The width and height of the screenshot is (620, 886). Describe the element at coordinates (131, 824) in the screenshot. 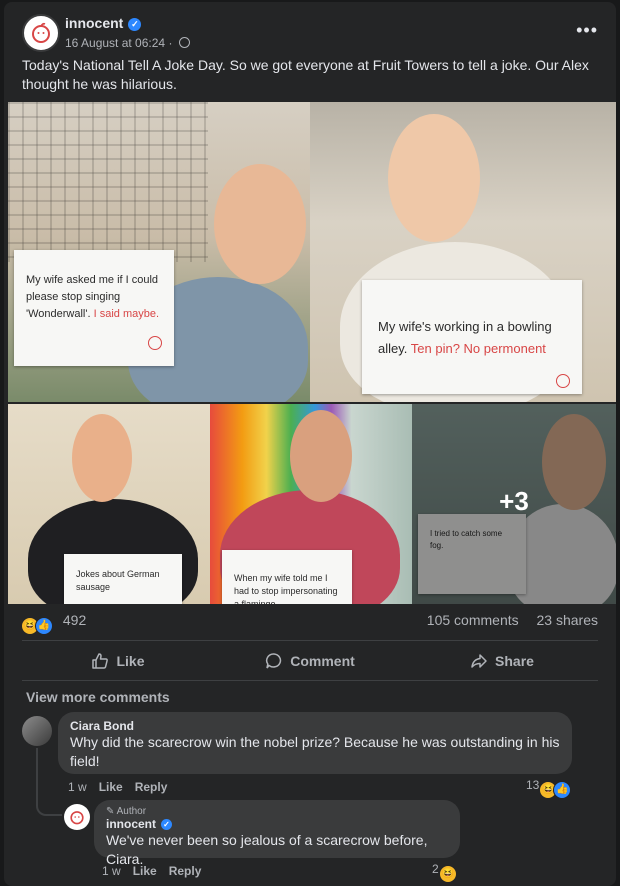

I see `reply-author: innocent` at that location.